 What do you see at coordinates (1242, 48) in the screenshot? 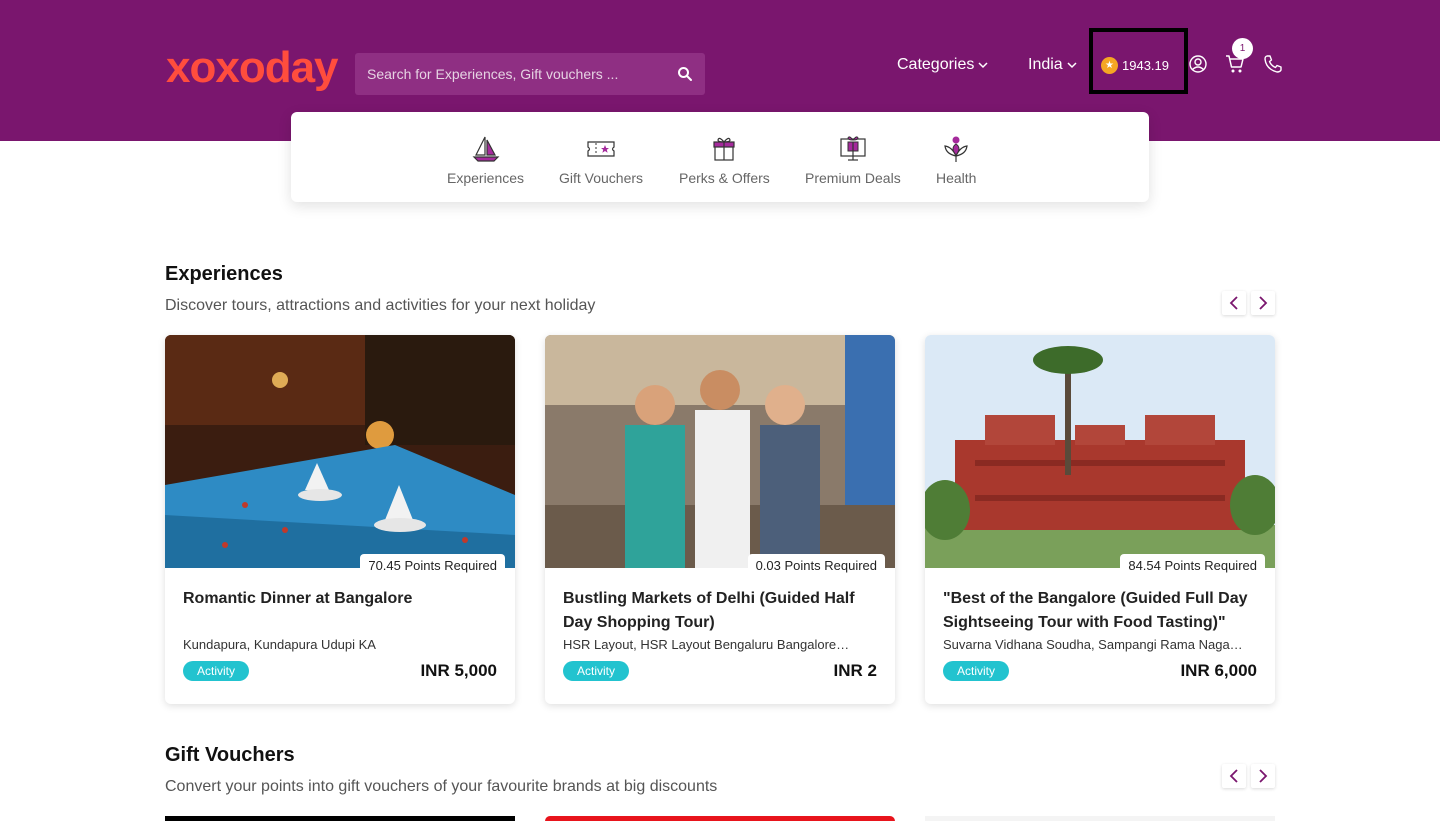
I see `cart-count-badge: 1` at bounding box center [1242, 48].